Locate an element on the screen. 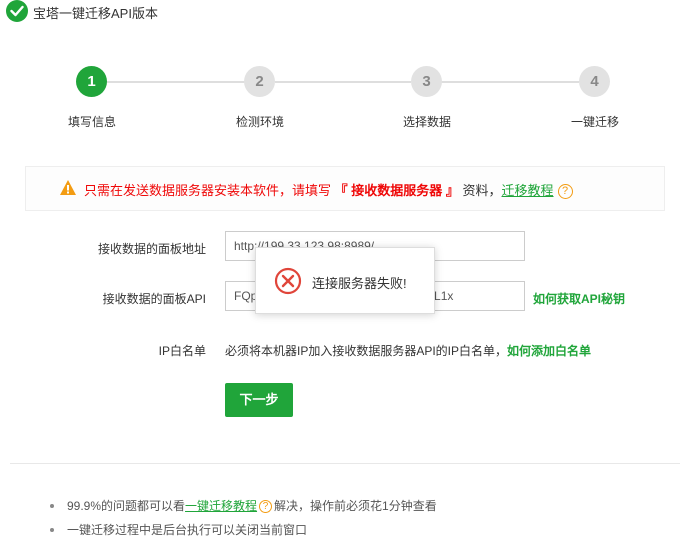 The width and height of the screenshot is (691, 538). next-step-button: 下一步 is located at coordinates (259, 400).